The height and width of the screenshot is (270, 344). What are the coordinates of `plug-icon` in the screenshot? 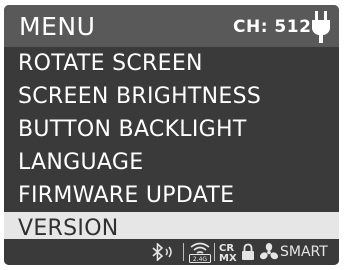 It's located at (321, 27).